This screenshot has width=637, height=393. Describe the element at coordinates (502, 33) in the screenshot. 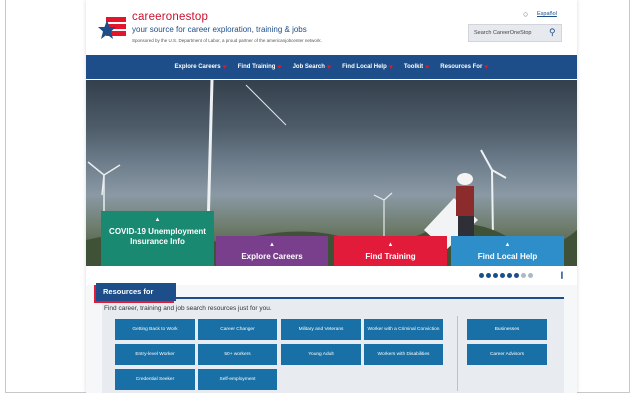

I see `search-input: Search CareerOneStop` at that location.